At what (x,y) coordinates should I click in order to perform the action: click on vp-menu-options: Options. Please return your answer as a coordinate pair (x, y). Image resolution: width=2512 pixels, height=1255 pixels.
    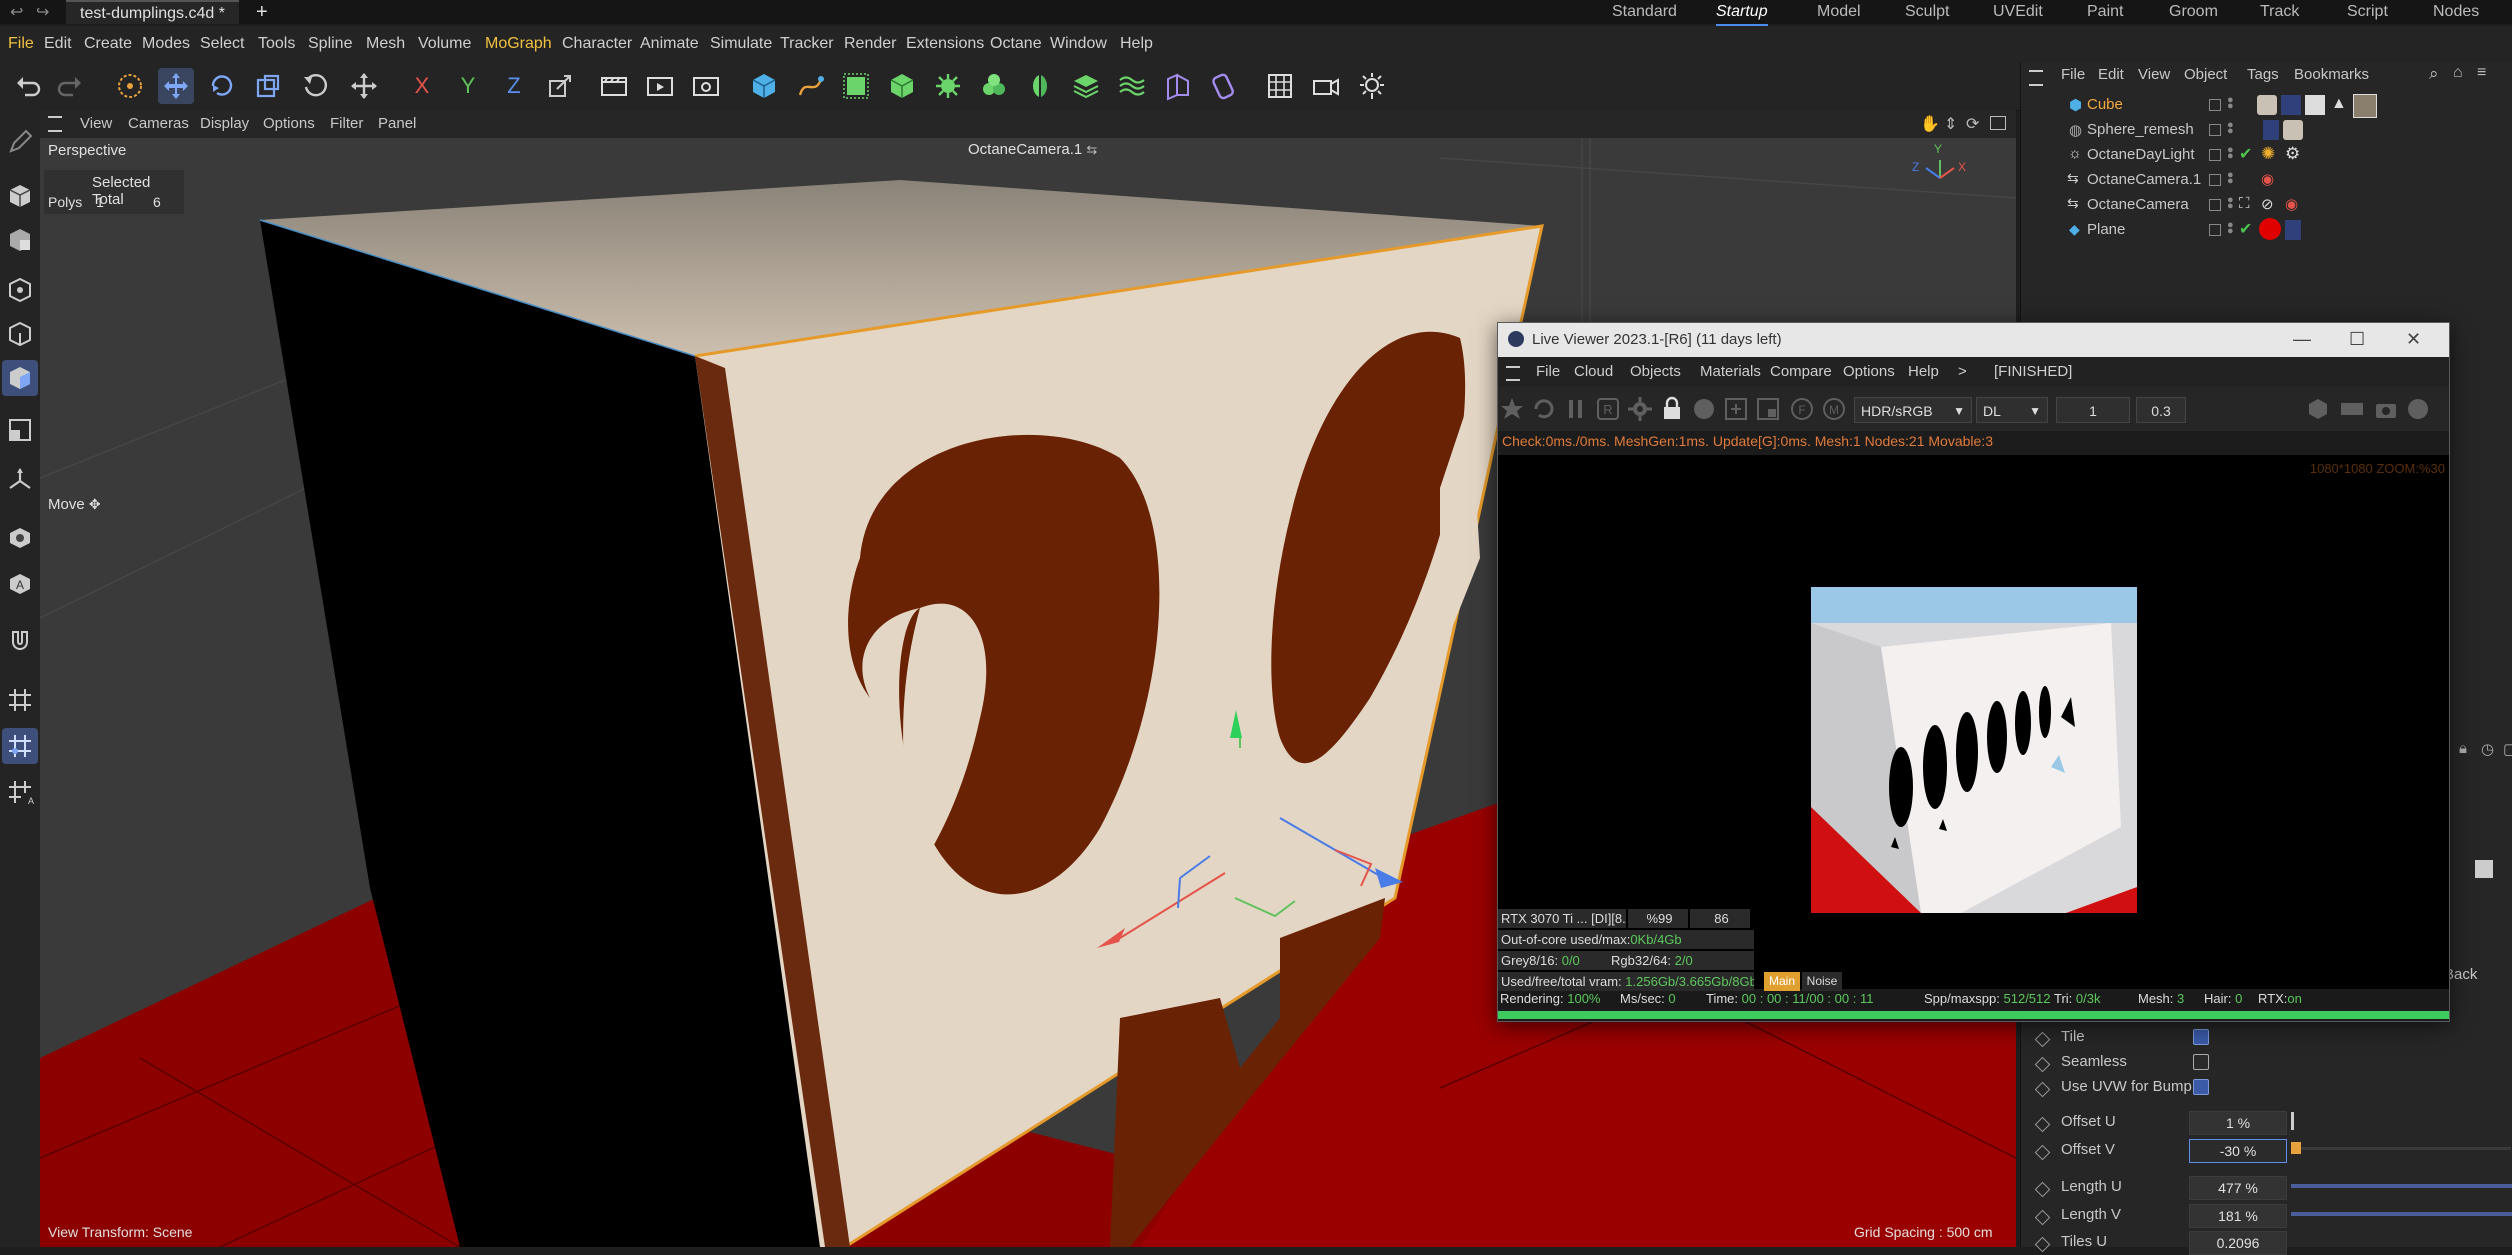
    Looking at the image, I should click on (289, 124).